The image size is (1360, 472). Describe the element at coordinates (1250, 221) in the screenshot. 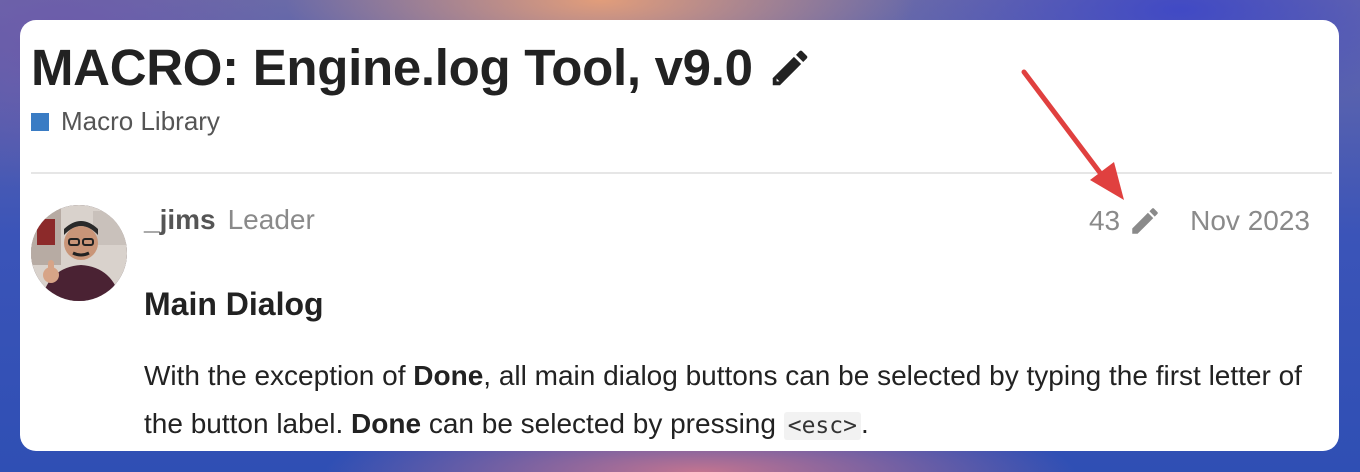

I see `post-date: Nov 2023` at that location.